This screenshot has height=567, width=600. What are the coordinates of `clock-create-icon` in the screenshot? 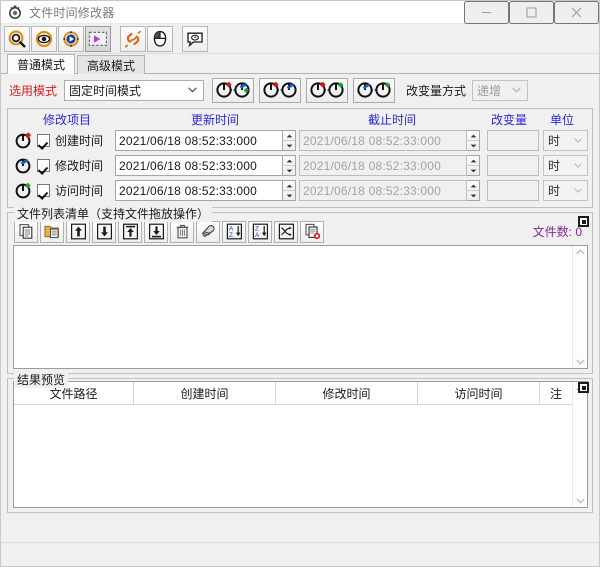 It's located at (23, 140).